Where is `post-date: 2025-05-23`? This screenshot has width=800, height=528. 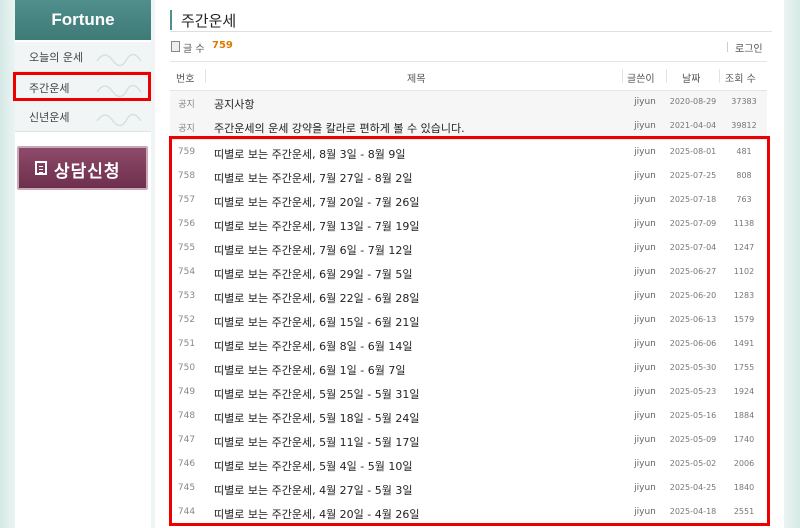 post-date: 2025-05-23 is located at coordinates (693, 391).